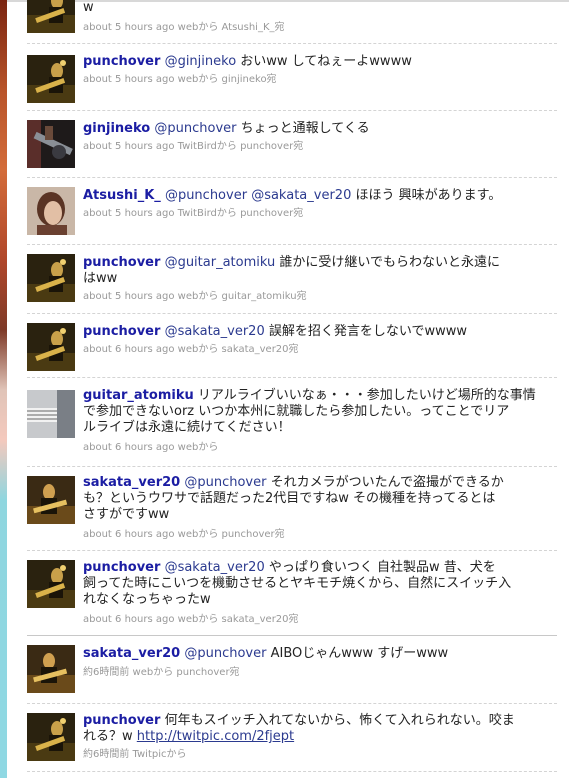 The width and height of the screenshot is (569, 778). Describe the element at coordinates (220, 262) in the screenshot. I see `mention-link: @guitar_atomiku` at that location.